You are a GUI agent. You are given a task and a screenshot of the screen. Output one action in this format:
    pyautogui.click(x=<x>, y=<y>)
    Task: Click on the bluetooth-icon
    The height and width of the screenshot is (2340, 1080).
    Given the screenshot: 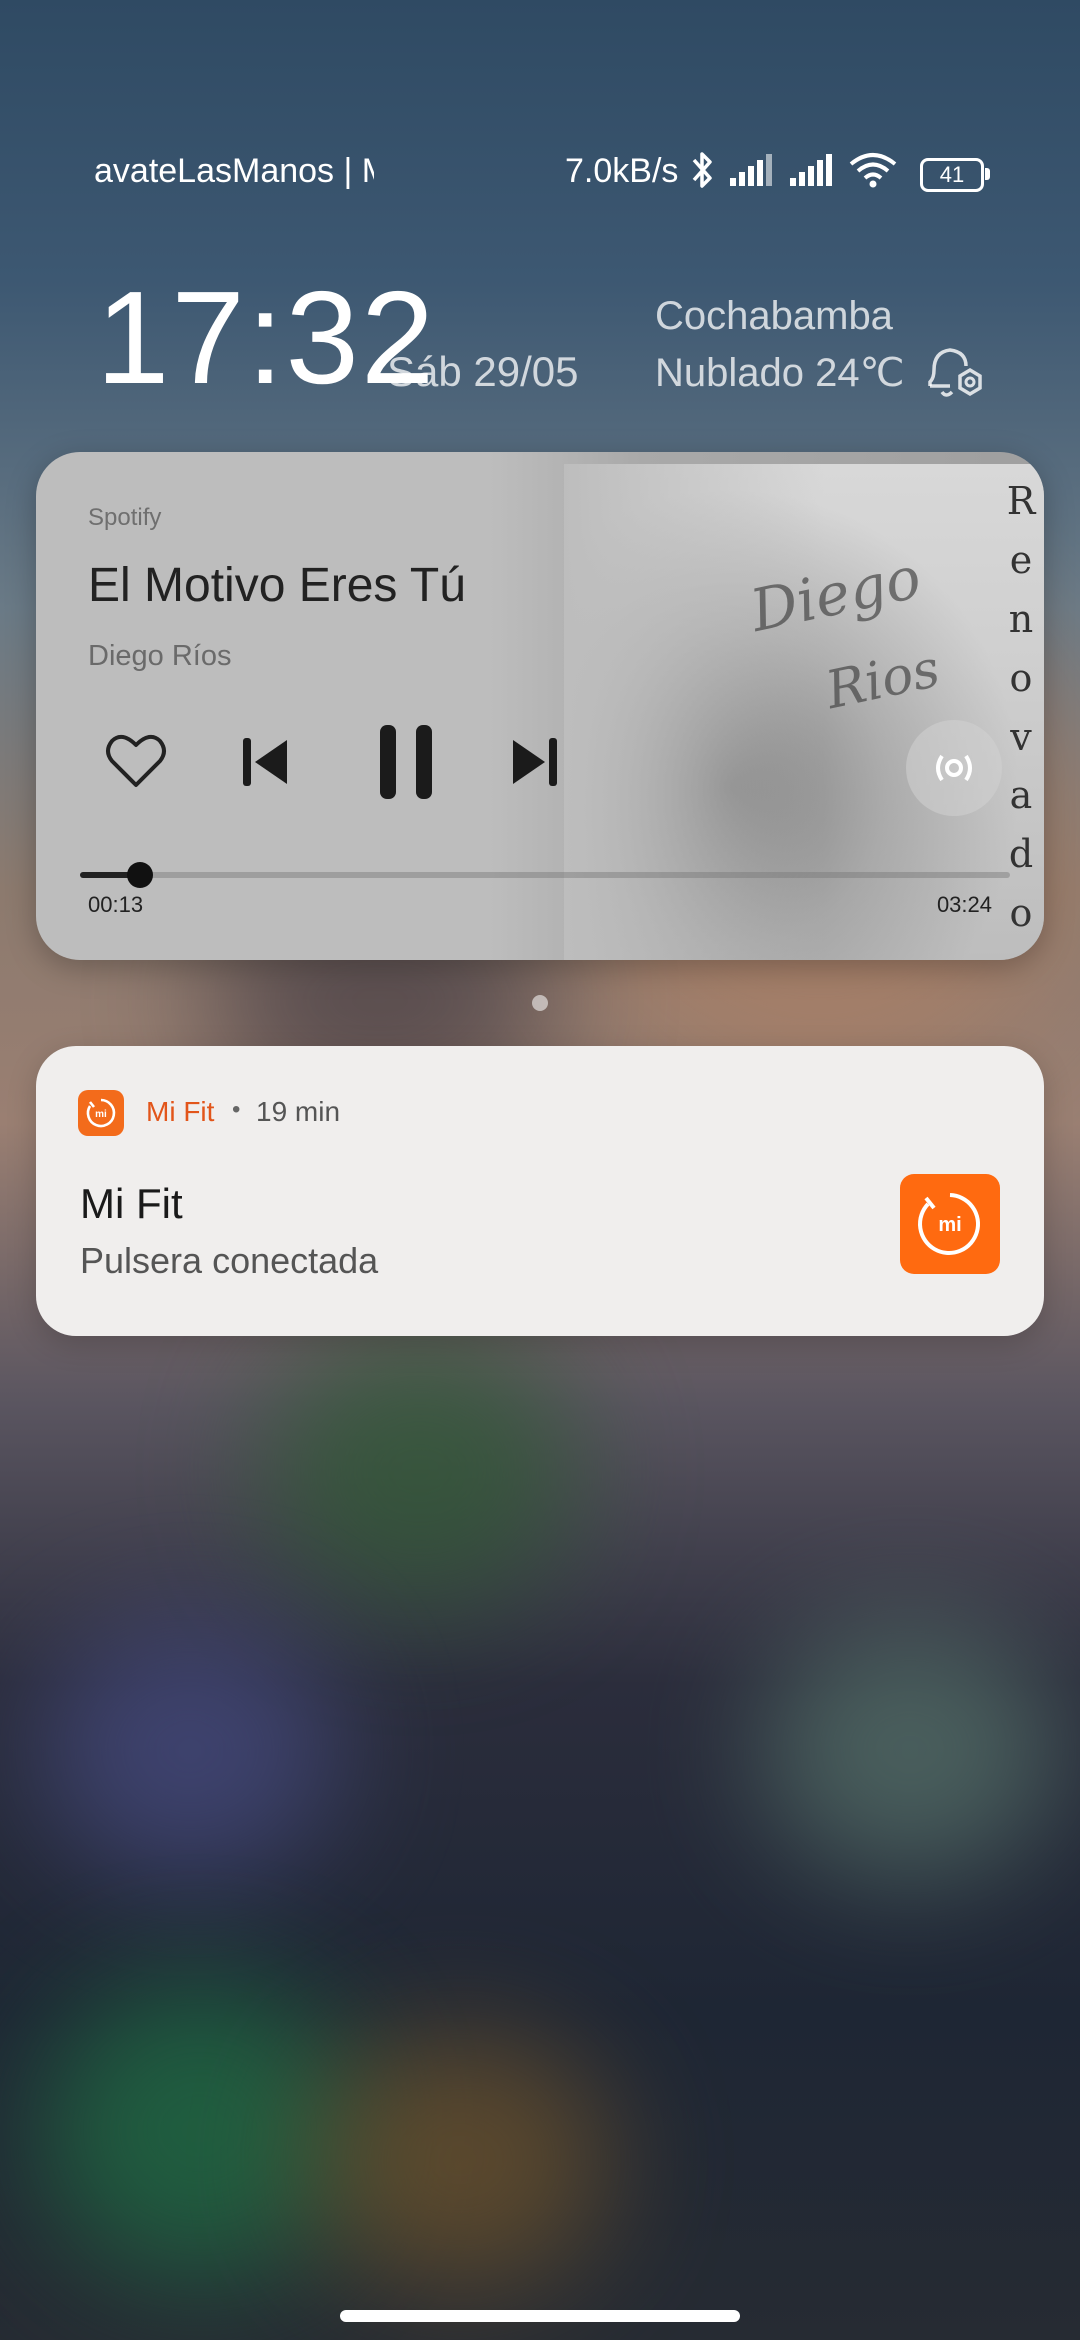 What is the action you would take?
    pyautogui.click(x=702, y=174)
    